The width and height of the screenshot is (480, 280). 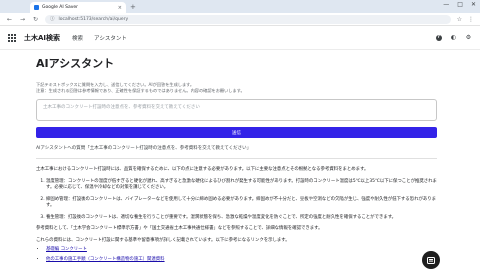 I want to click on divider, so click(x=236, y=158).